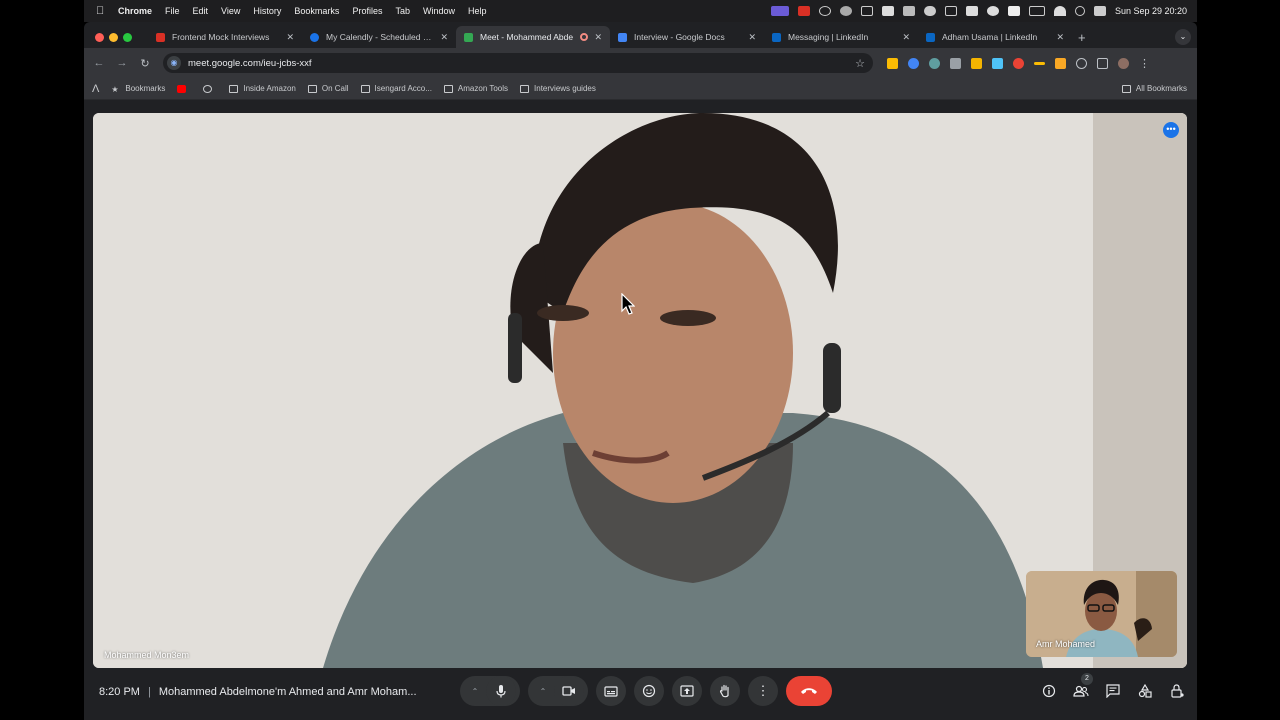  I want to click on bookmark-item-amazon-tools: Amazon Tools, so click(476, 88).